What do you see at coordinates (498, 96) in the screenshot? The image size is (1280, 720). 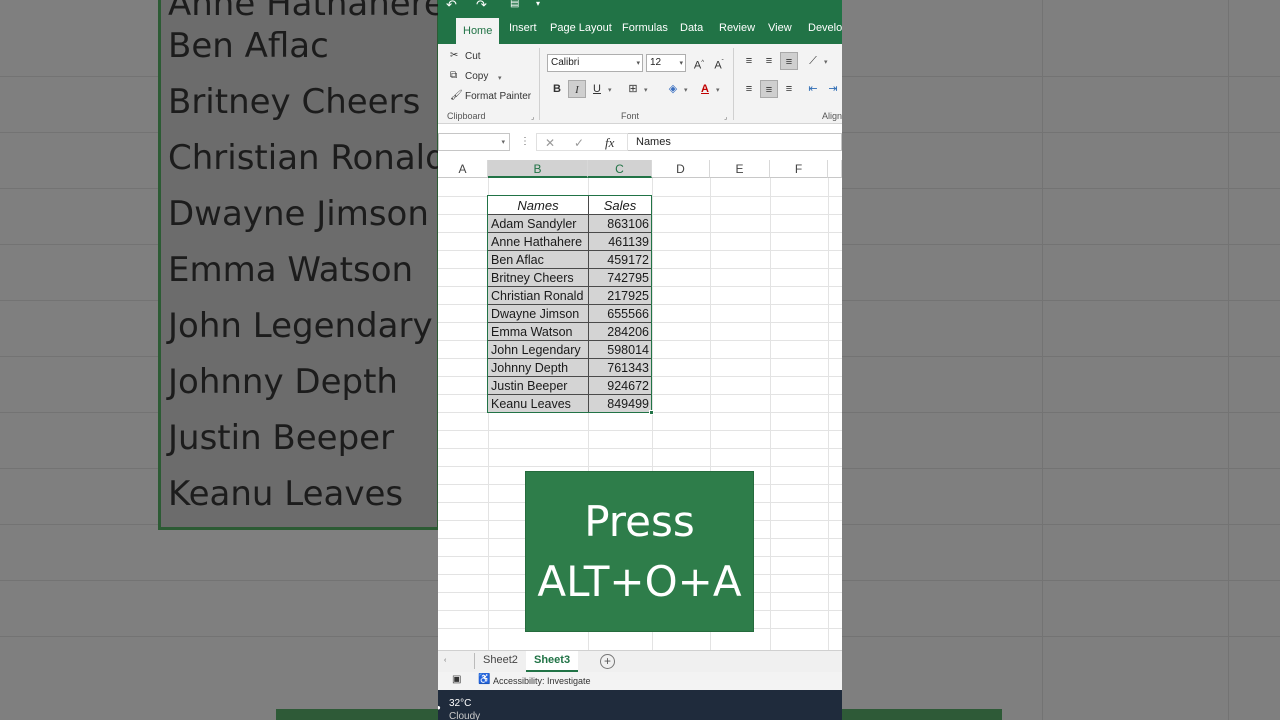 I see `format-painter-button: Format Painter` at bounding box center [498, 96].